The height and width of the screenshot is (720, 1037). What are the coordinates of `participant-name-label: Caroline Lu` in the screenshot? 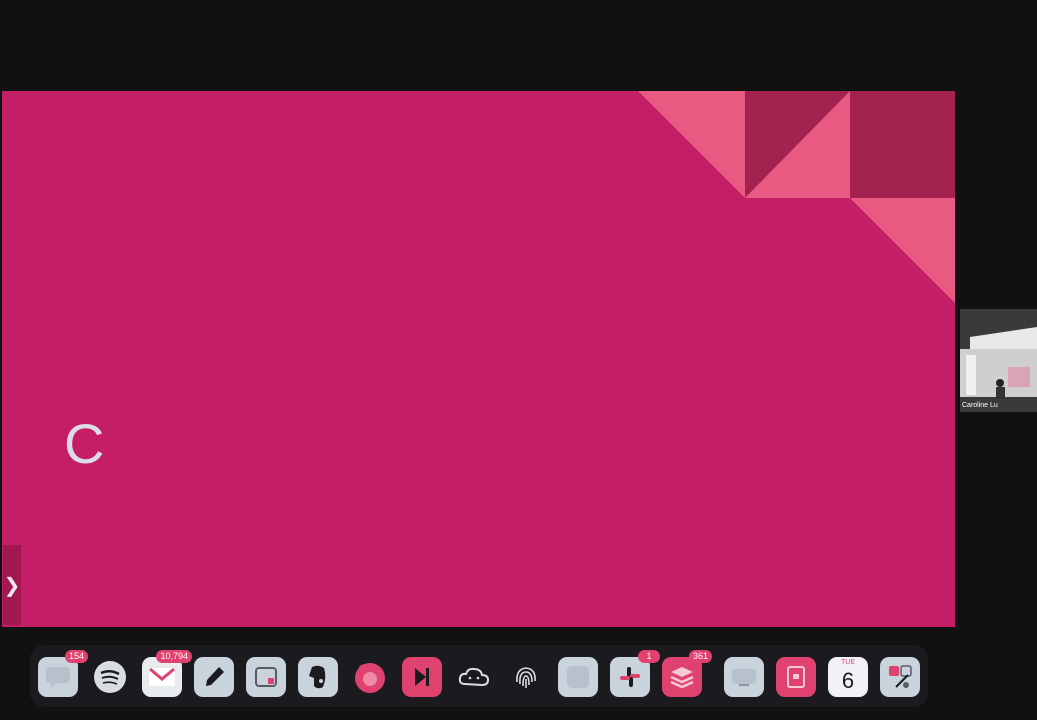 It's located at (980, 405).